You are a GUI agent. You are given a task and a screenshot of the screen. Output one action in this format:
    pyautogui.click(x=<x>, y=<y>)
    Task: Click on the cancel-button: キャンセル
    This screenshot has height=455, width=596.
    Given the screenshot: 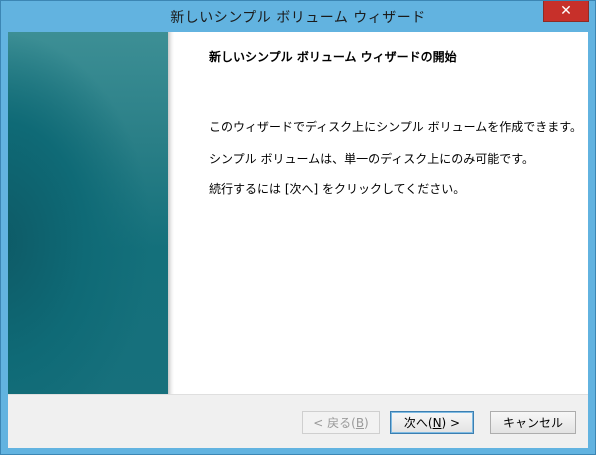 What is the action you would take?
    pyautogui.click(x=533, y=422)
    